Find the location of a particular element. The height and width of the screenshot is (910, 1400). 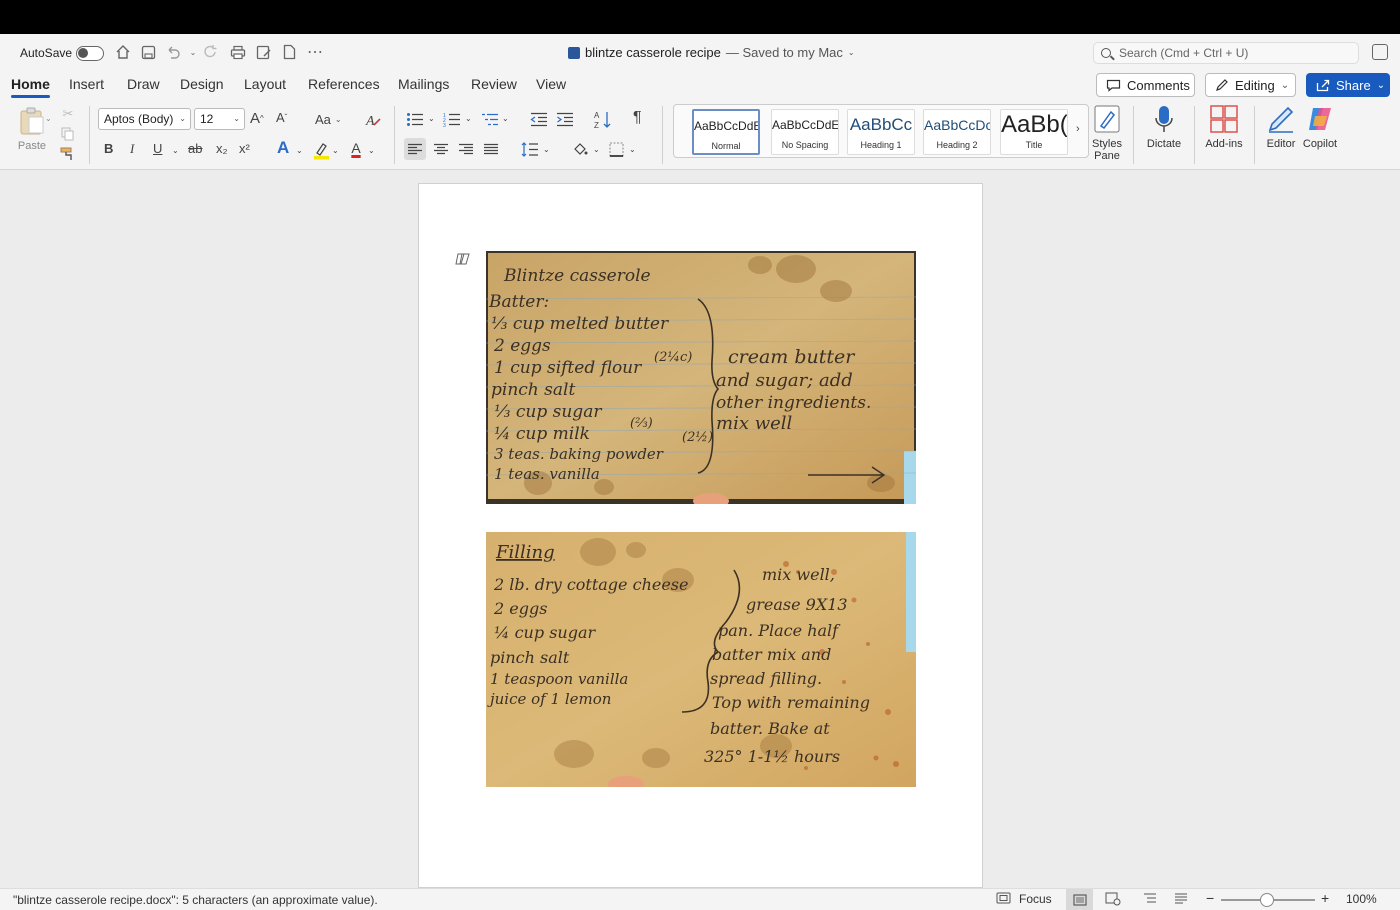

italic-button: I is located at coordinates (132, 149).